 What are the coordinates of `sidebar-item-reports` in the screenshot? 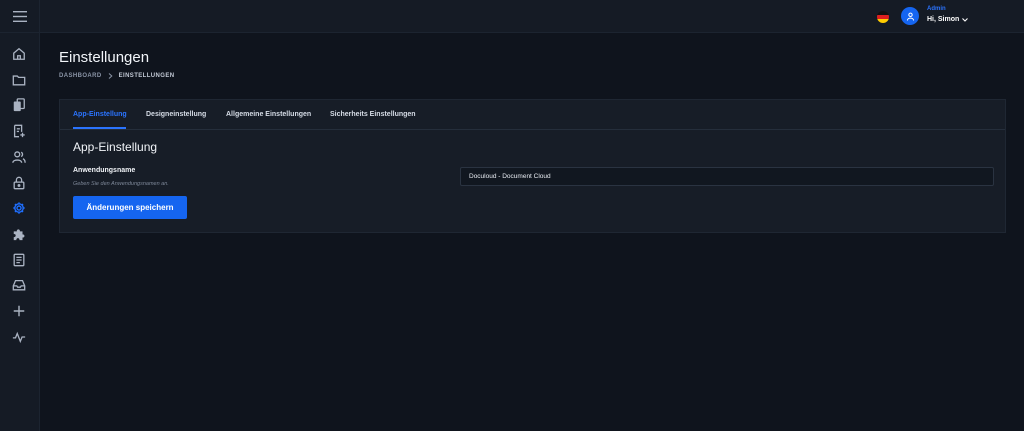 It's located at (19, 260).